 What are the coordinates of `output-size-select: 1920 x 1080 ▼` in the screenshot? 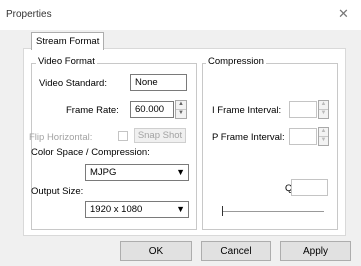 It's located at (137, 209).